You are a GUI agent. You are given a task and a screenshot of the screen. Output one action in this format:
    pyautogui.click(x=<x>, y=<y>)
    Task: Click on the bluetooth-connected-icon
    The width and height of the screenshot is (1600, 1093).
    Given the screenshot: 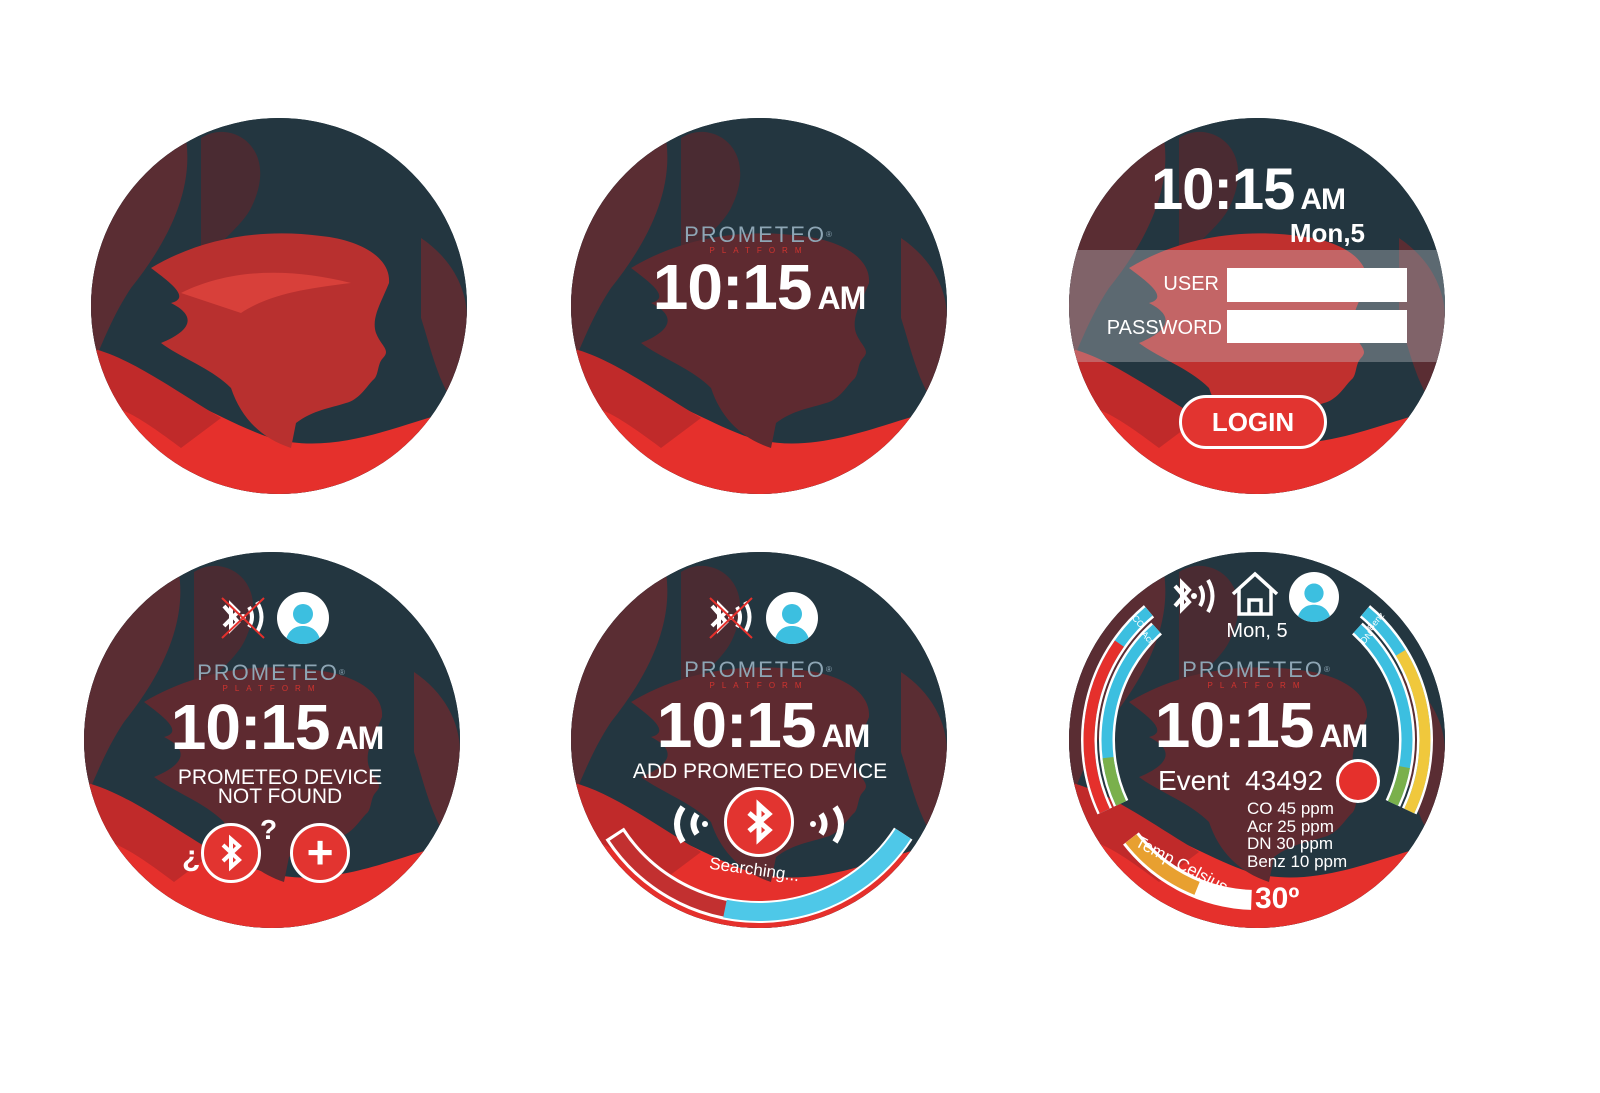 What is the action you would take?
    pyautogui.click(x=1194, y=596)
    